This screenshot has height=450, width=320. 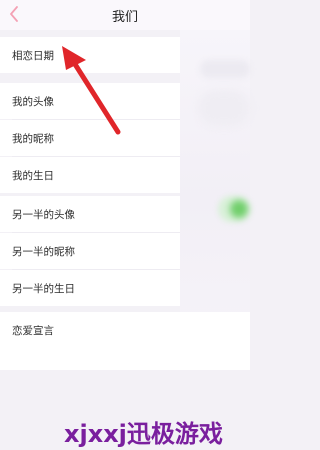 What do you see at coordinates (43, 214) in the screenshot?
I see `row-label: 另一半的头像` at bounding box center [43, 214].